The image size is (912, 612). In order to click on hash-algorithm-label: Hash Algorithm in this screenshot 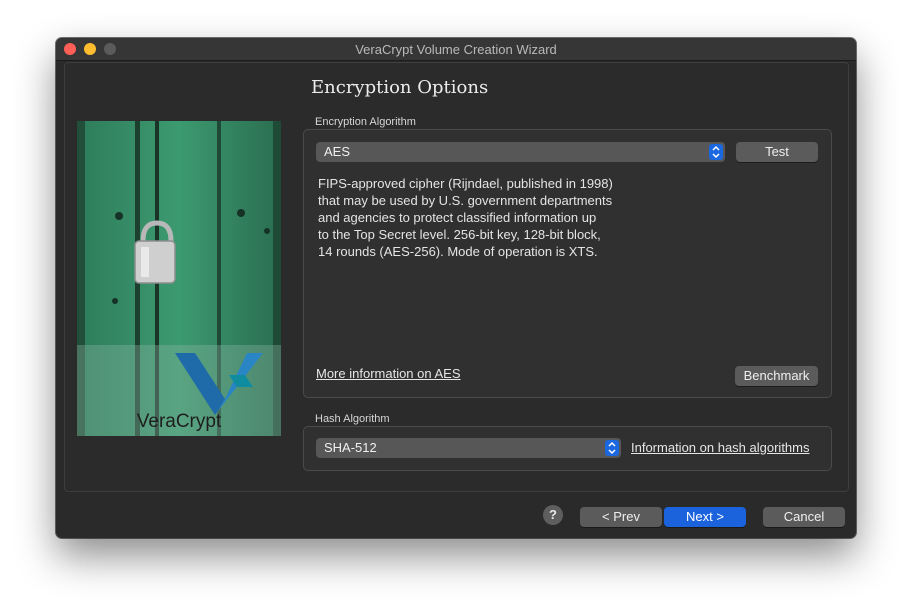, I will do `click(352, 419)`.